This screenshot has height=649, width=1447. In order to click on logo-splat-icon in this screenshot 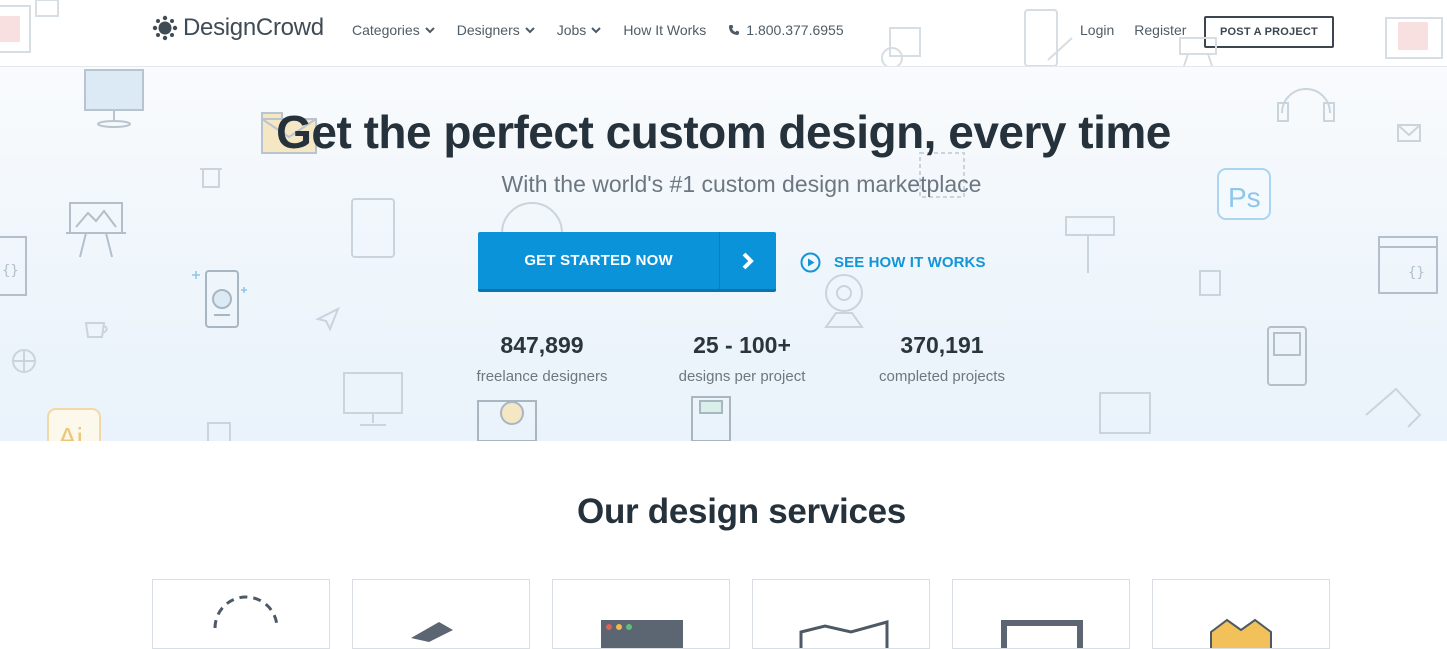, I will do `click(165, 28)`.